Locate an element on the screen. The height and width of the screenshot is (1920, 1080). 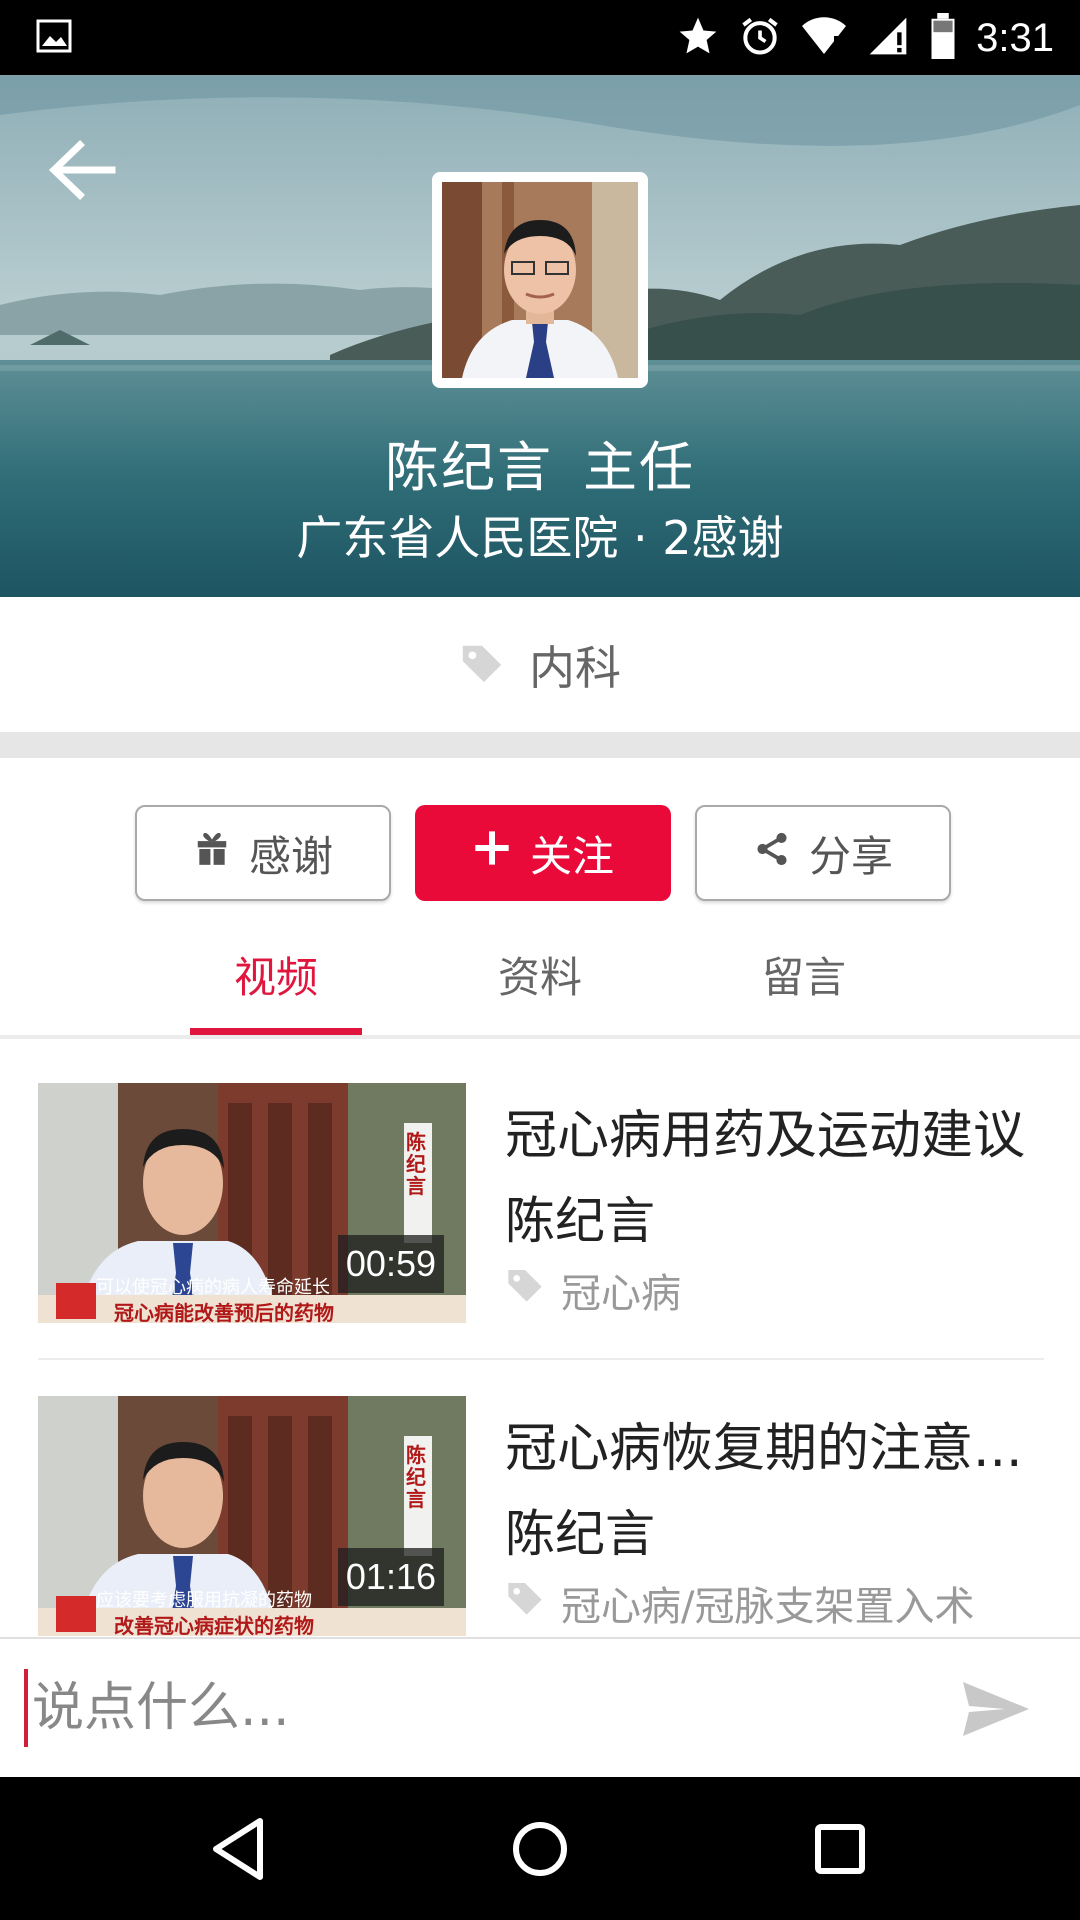
list-divider is located at coordinates (541, 1359).